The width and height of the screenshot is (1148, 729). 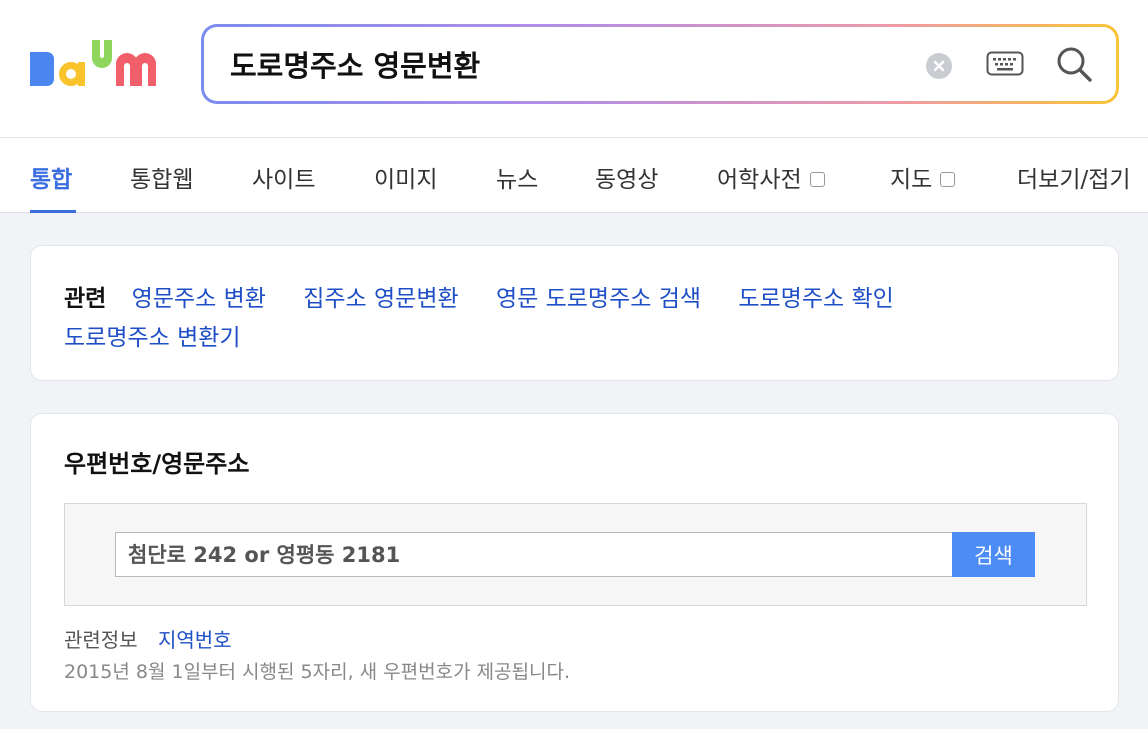 I want to click on search-box-inner, so click(x=660, y=64).